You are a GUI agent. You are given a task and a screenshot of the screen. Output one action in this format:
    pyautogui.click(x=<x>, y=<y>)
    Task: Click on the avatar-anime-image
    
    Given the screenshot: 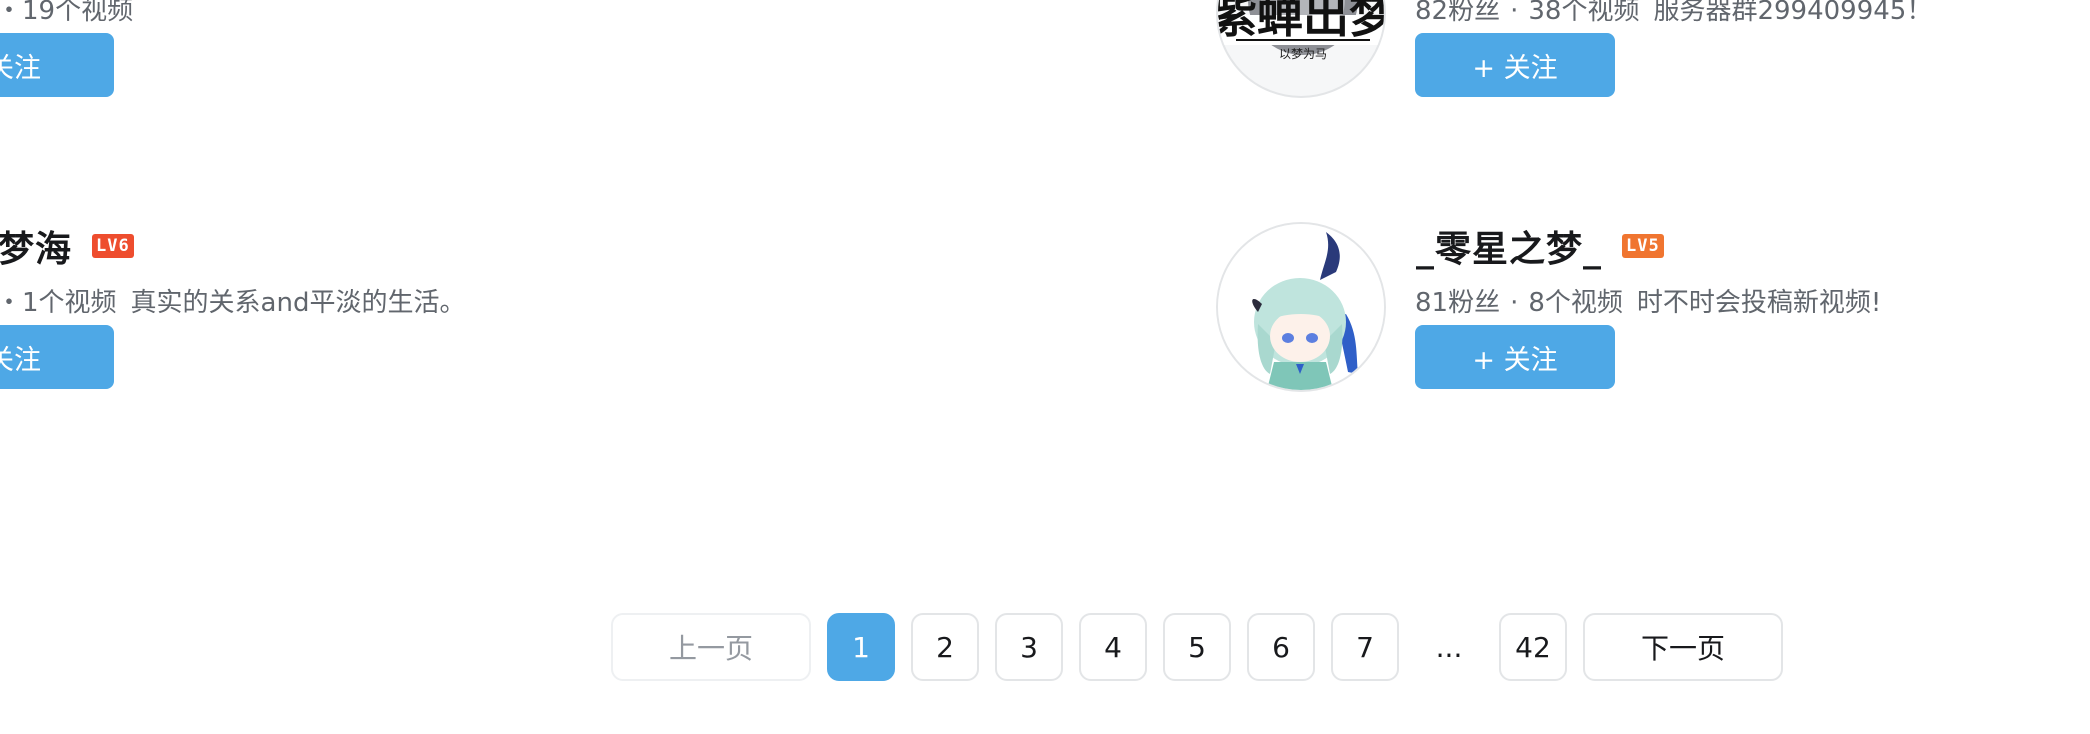 What is the action you would take?
    pyautogui.click(x=1301, y=307)
    